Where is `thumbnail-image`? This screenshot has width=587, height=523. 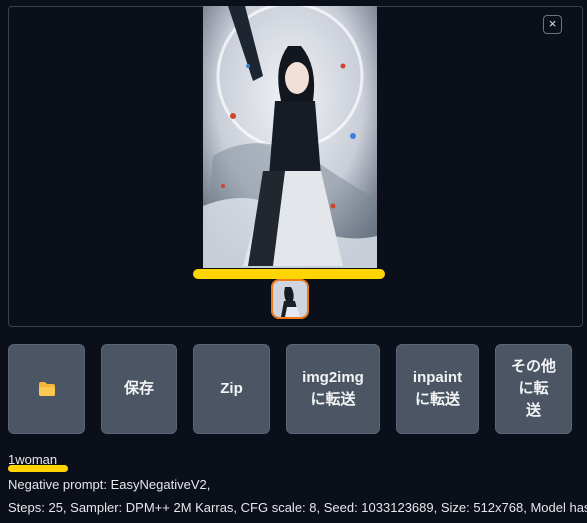
thumbnail-image is located at coordinates (290, 299).